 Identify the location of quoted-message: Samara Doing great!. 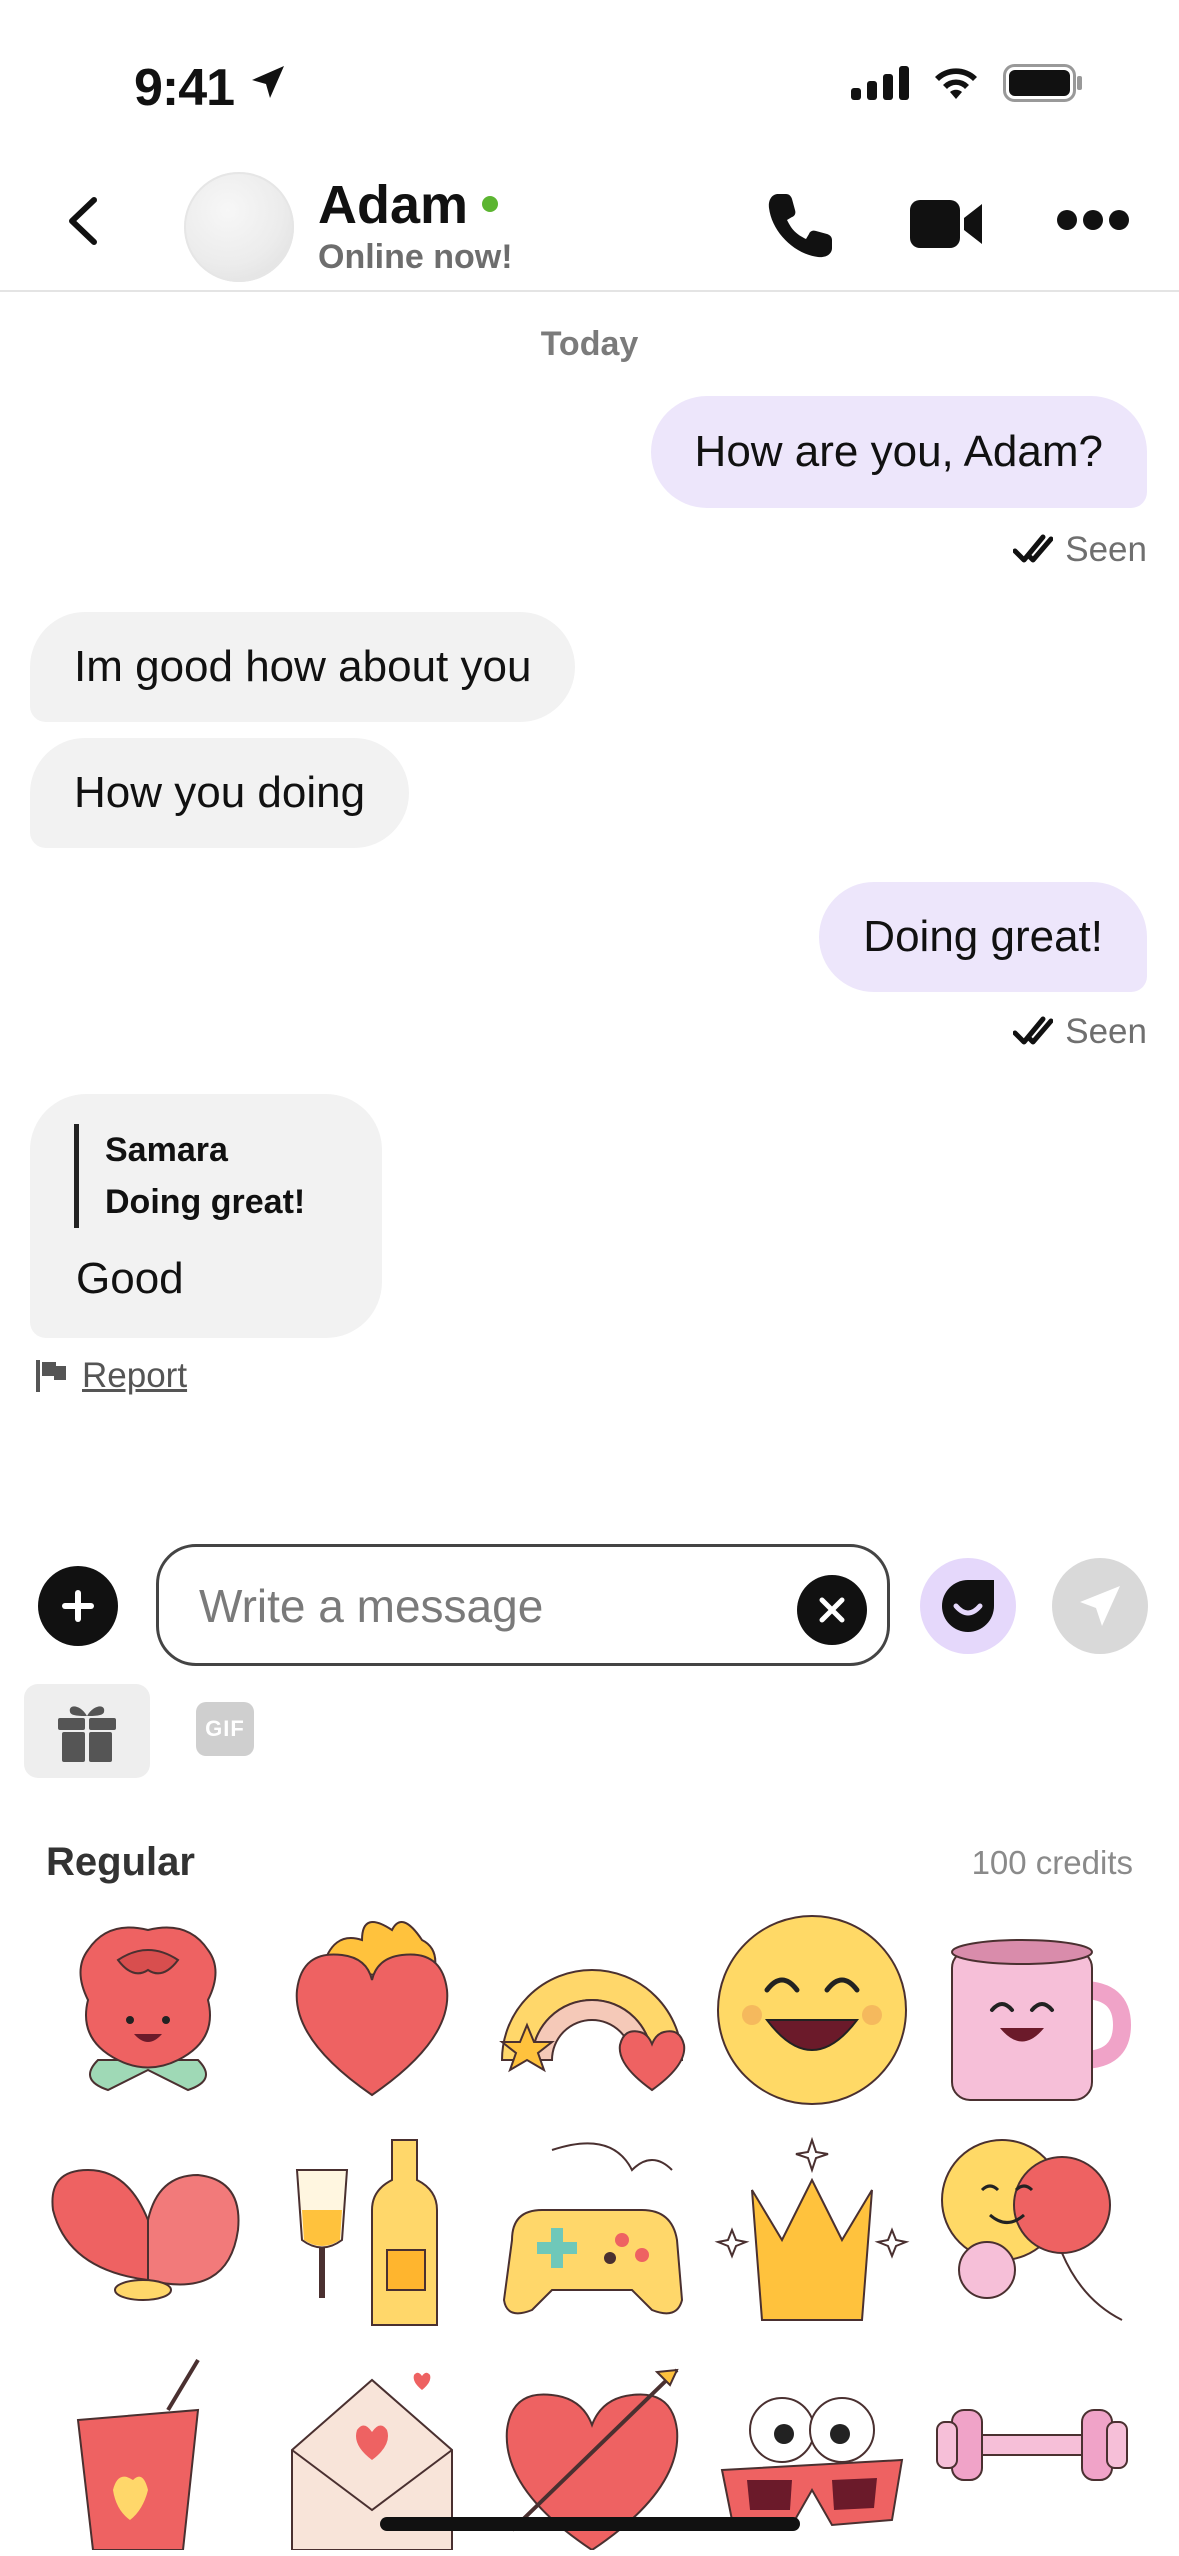
(189, 1176).